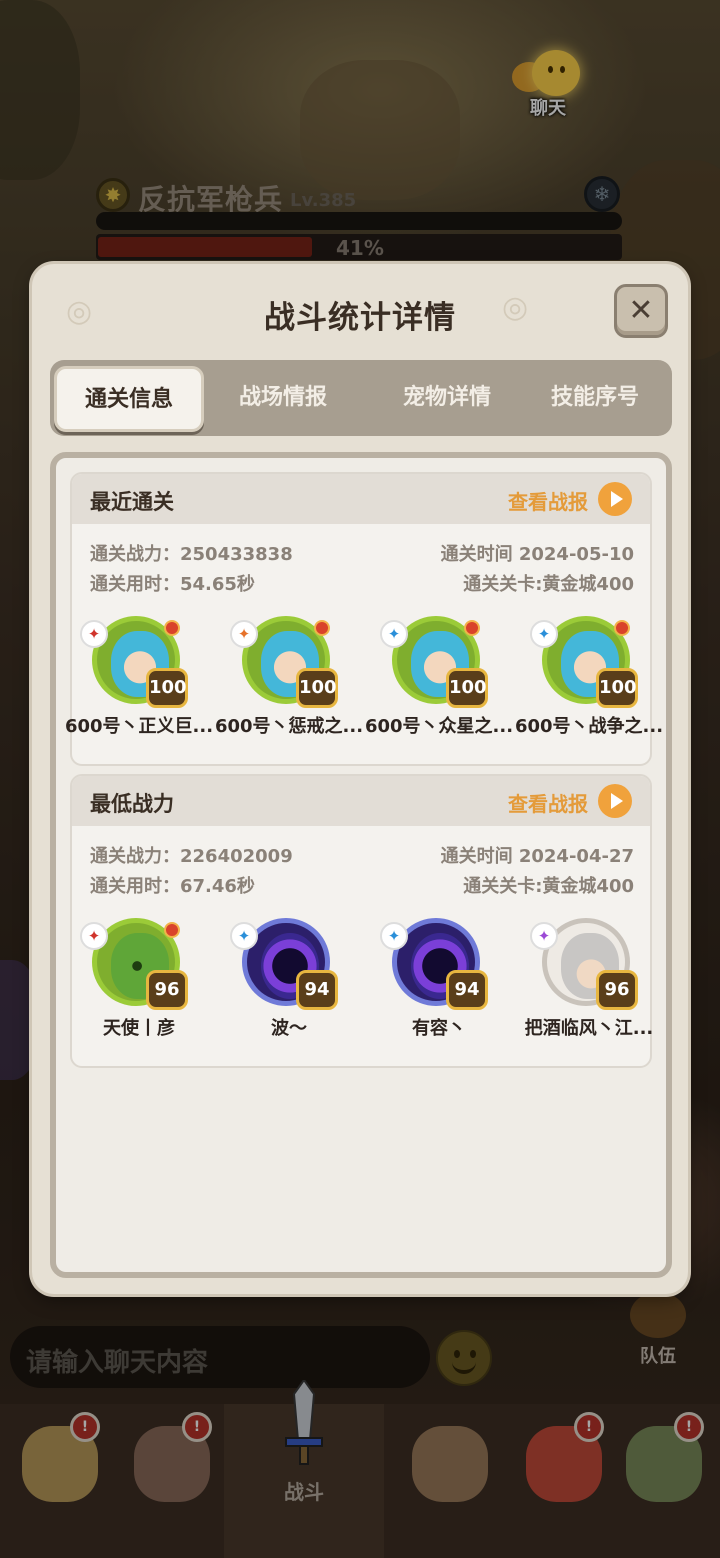 The height and width of the screenshot is (1558, 720). I want to click on card-title: 最近通关, so click(132, 502).